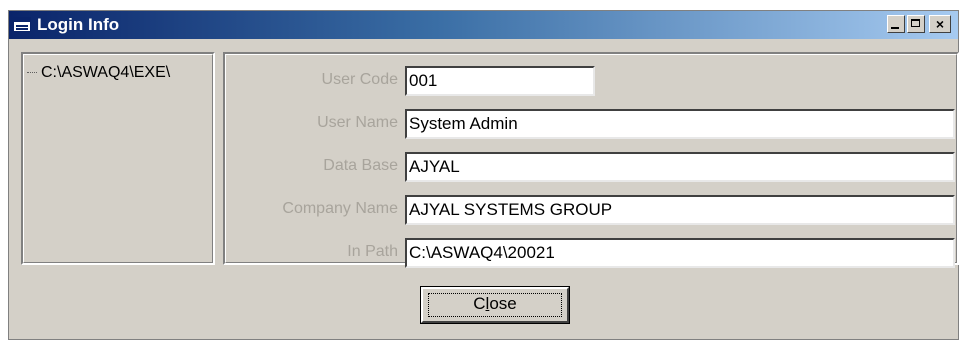  I want to click on company-name-label: Company Name, so click(340, 208).